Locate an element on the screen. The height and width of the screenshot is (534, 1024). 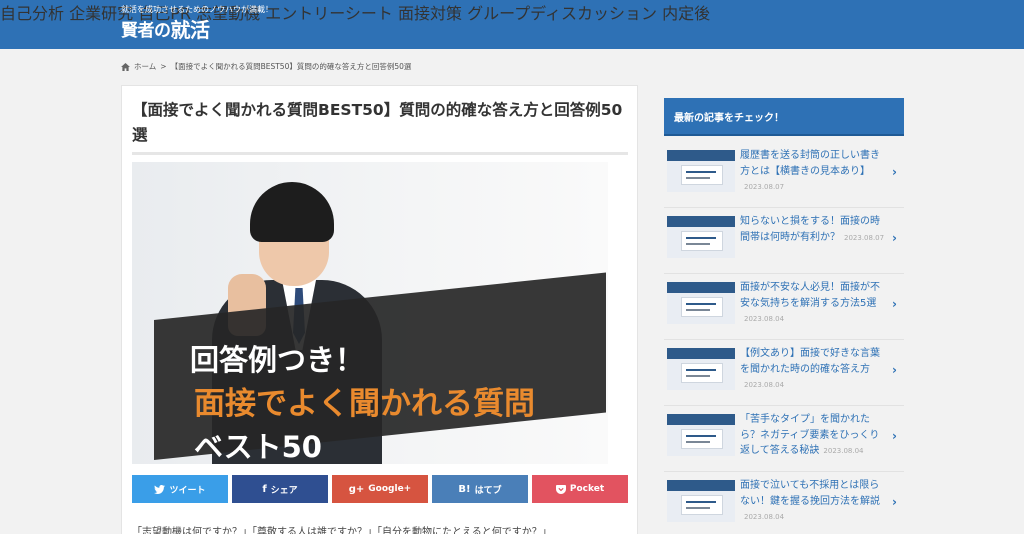
nav-naitei-go: 内定後 is located at coordinates (686, 13).